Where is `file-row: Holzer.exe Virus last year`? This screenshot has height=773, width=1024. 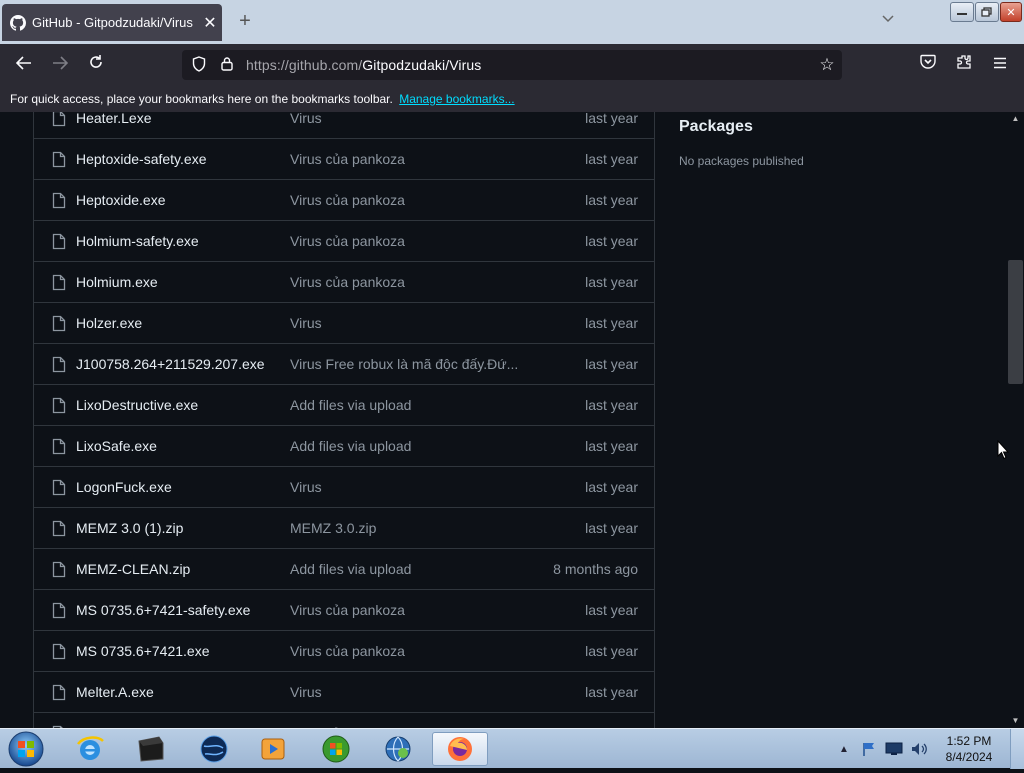 file-row: Holzer.exe Virus last year is located at coordinates (344, 323).